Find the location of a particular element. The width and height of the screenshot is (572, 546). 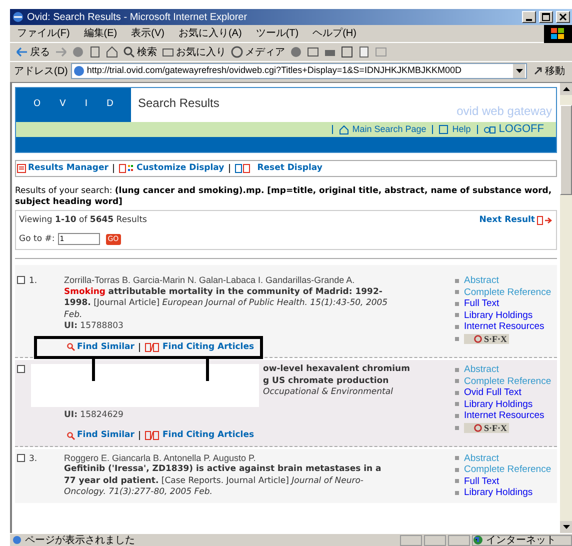

record-citation: Smoking attributable mortality in the community of Madrid: 1992-1998. [Journal Article] European Journal of Public Health. 15(1):43-50, 2005 Feb. is located at coordinates (226, 303).